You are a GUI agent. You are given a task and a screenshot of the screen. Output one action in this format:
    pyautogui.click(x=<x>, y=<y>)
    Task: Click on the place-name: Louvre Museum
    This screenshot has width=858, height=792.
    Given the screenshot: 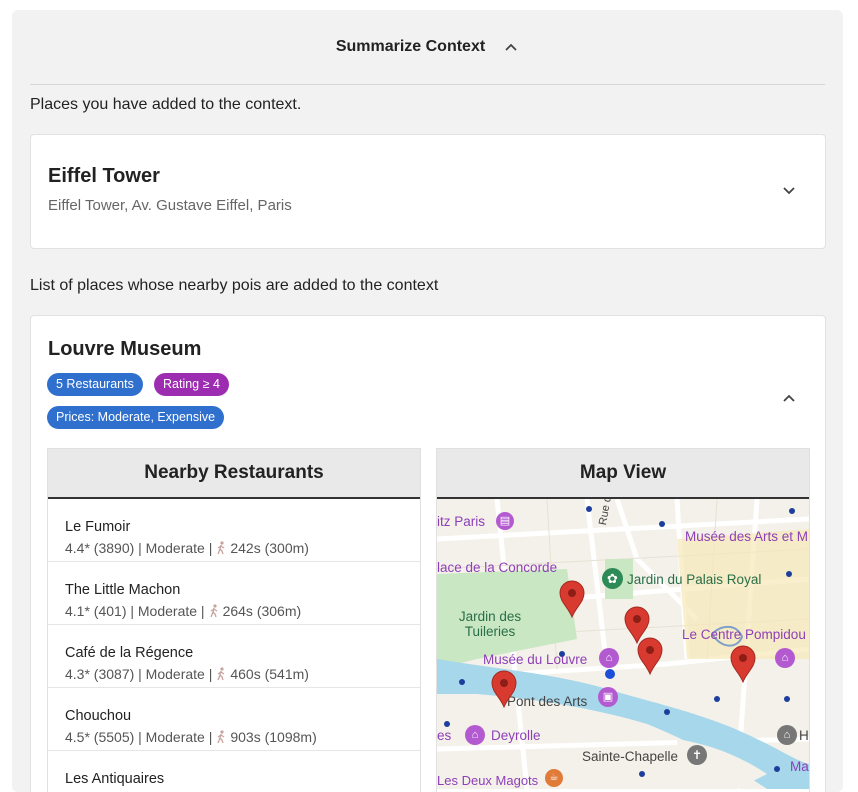 What is the action you would take?
    pyautogui.click(x=125, y=349)
    